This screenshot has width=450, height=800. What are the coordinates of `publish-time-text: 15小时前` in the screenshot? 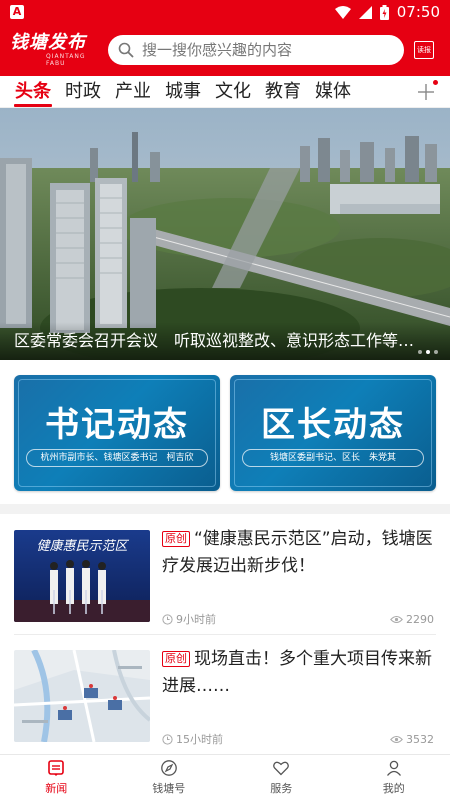 It's located at (199, 739).